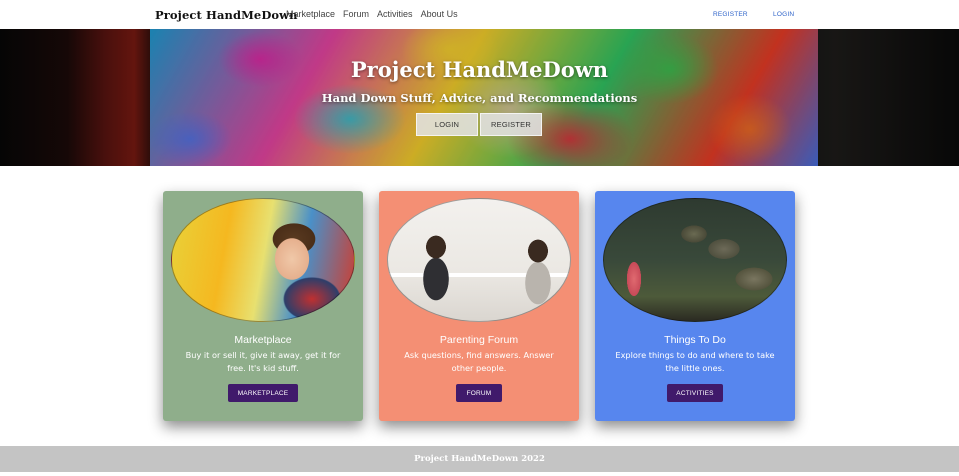 This screenshot has height=476, width=959. Describe the element at coordinates (447, 124) in the screenshot. I see `hero-login-button: LOGIN` at that location.